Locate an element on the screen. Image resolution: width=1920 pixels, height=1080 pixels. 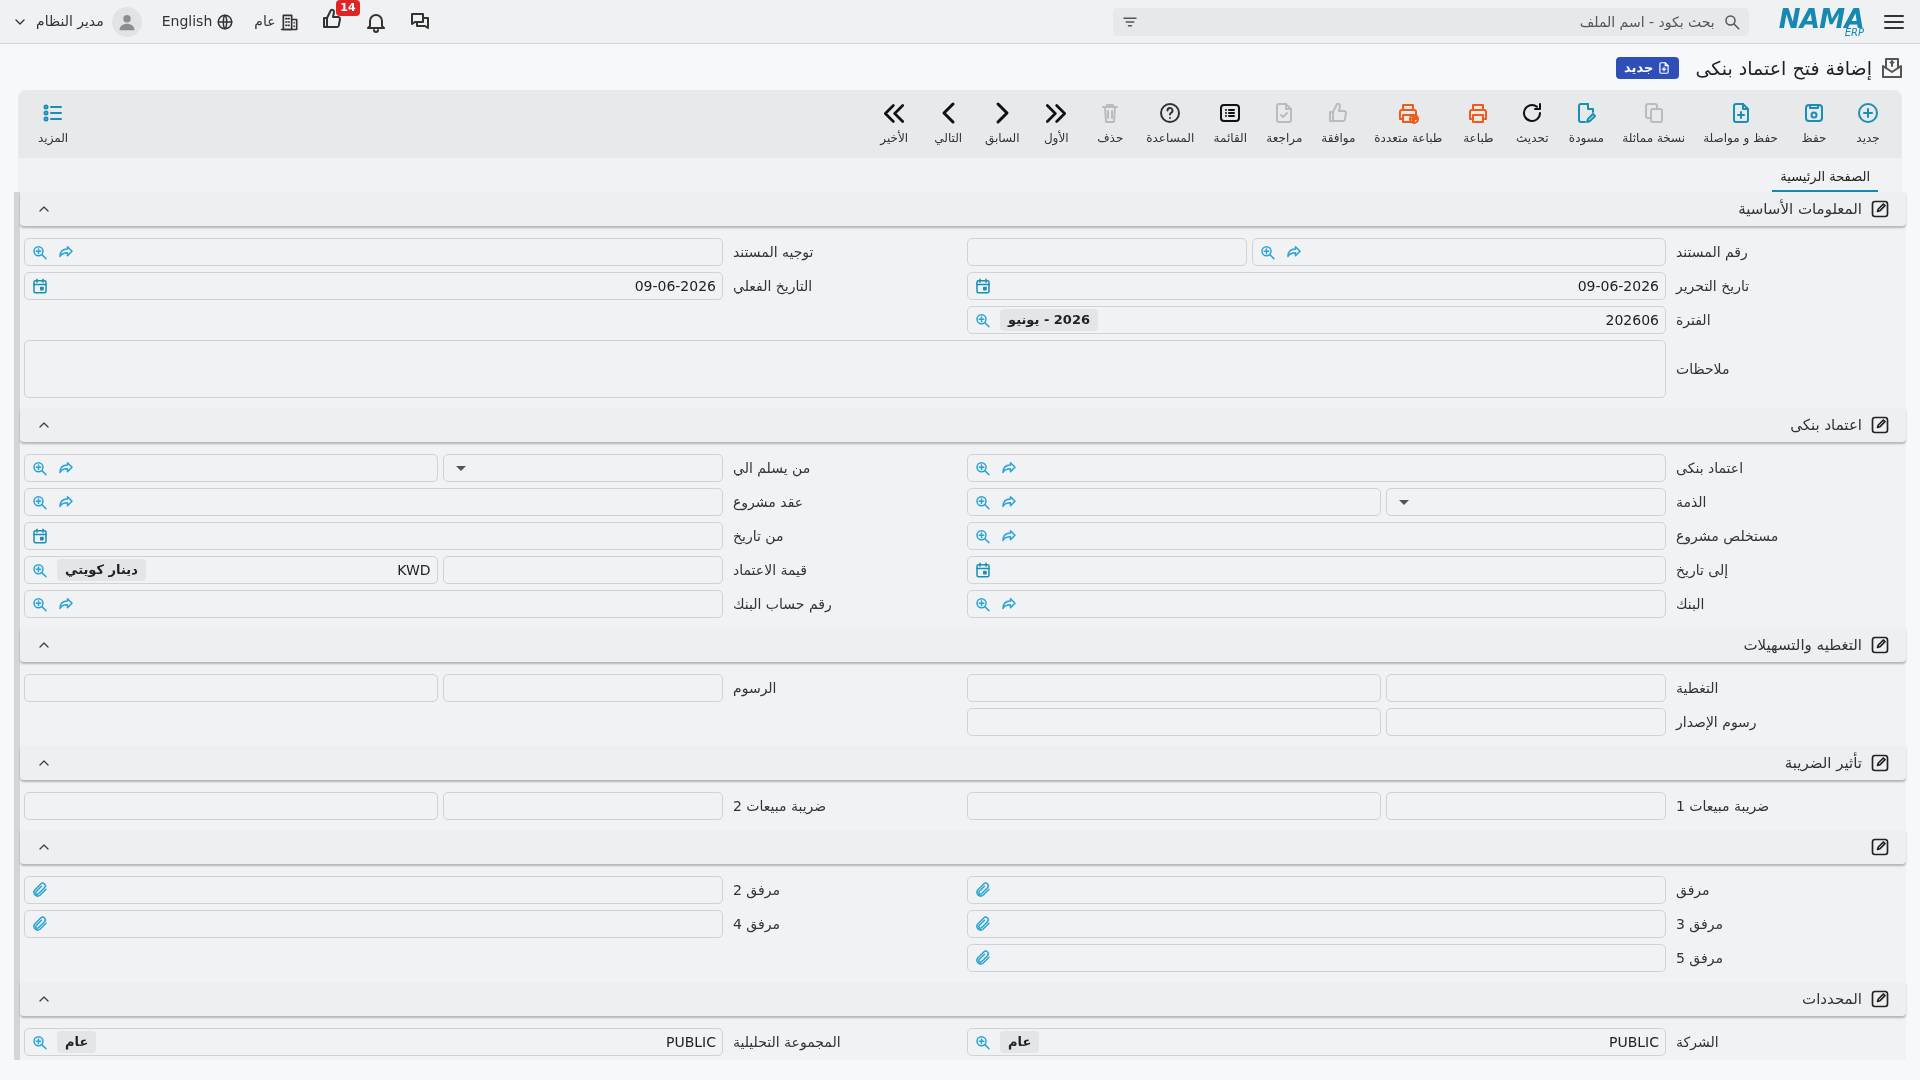
field-label: مرفق 4 is located at coordinates (756, 924).